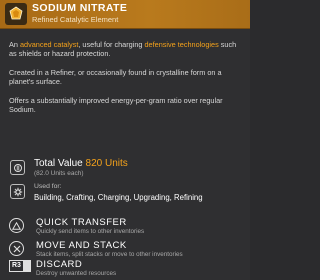 The height and width of the screenshot is (280, 320). What do you see at coordinates (16, 248) in the screenshot?
I see `cross-button-icon` at bounding box center [16, 248].